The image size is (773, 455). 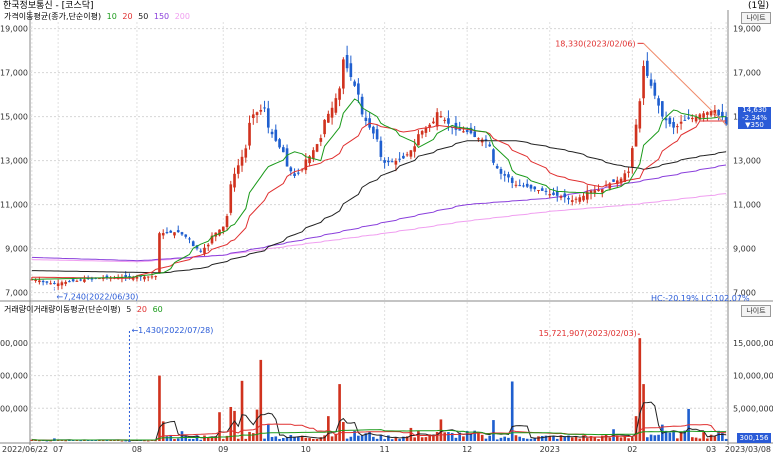 What do you see at coordinates (14, 343) in the screenshot?
I see `volume-tick-left: 15,000,000` at bounding box center [14, 343].